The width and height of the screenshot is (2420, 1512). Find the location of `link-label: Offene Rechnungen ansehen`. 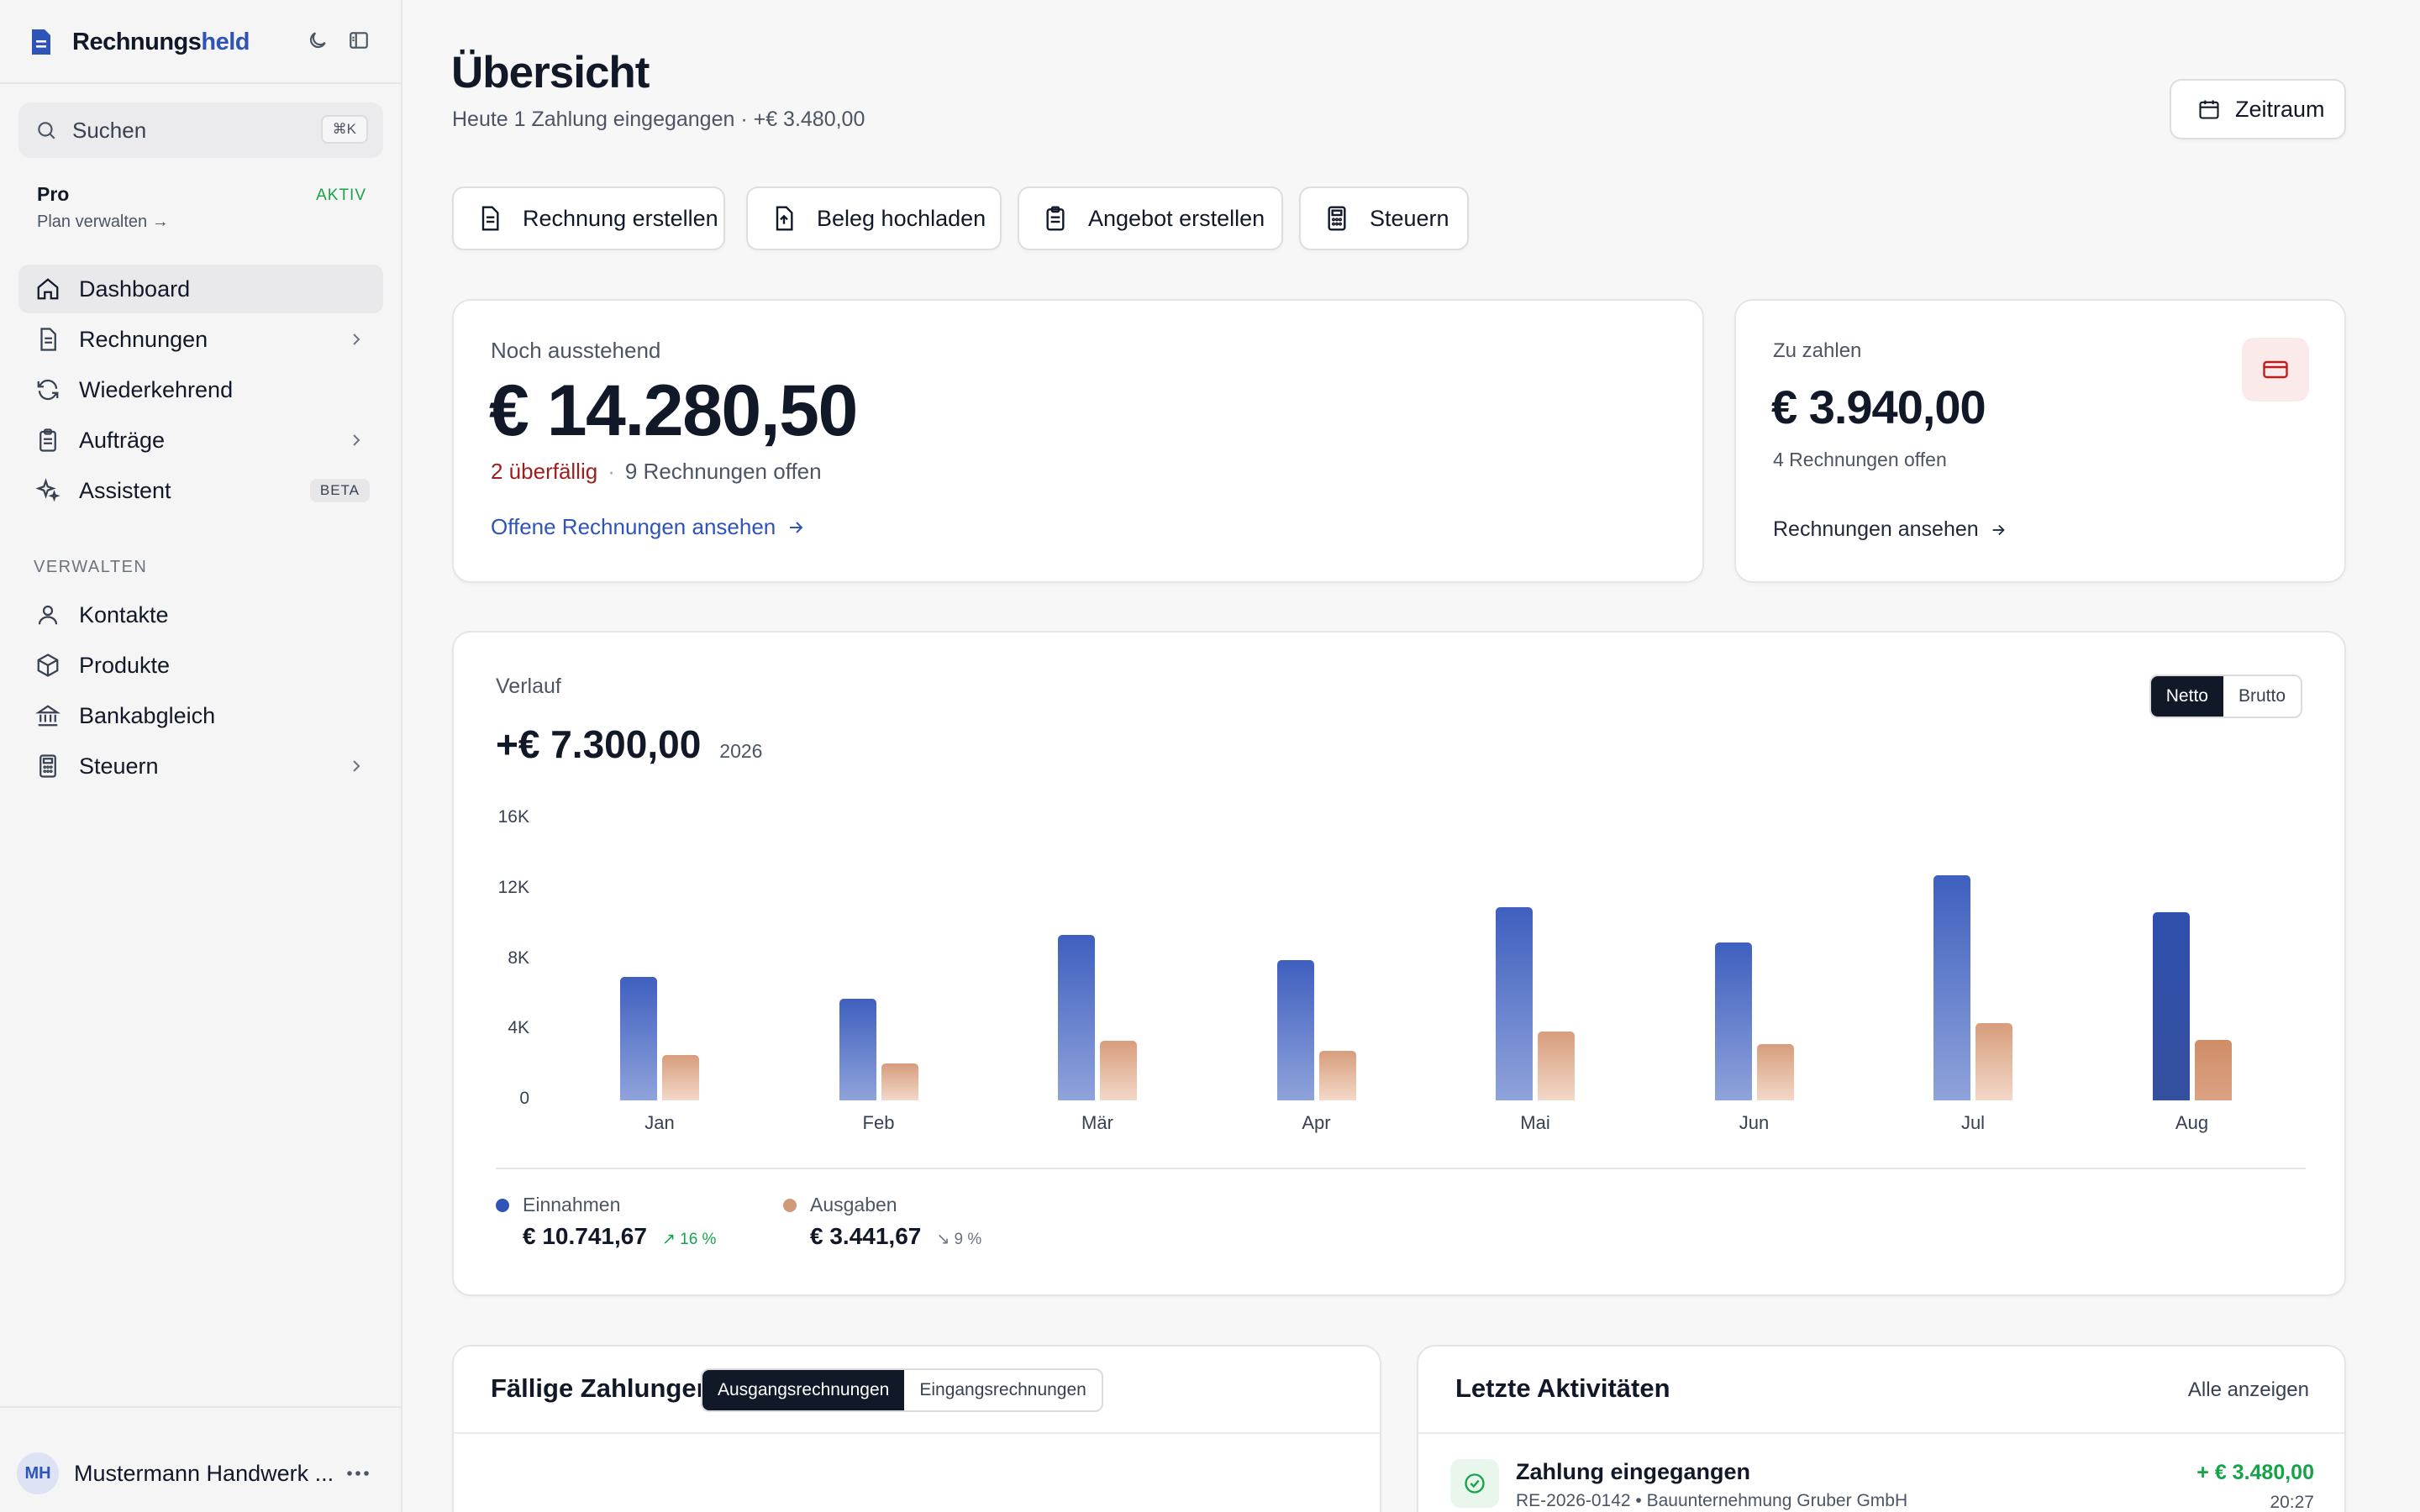

link-label: Offene Rechnungen ansehen is located at coordinates (633, 526).